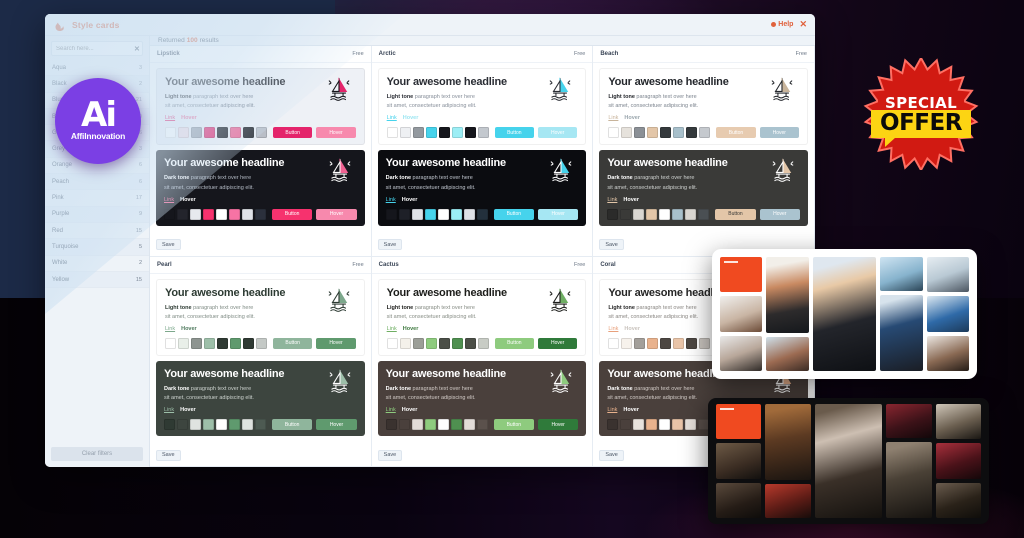  Describe the element at coordinates (137, 49) in the screenshot. I see `search-clear-icon: ✕` at that location.